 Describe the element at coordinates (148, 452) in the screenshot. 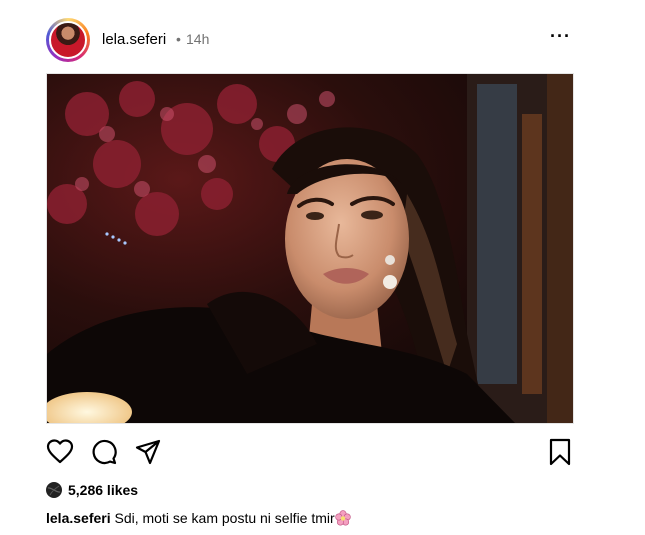

I see `share-icon` at that location.